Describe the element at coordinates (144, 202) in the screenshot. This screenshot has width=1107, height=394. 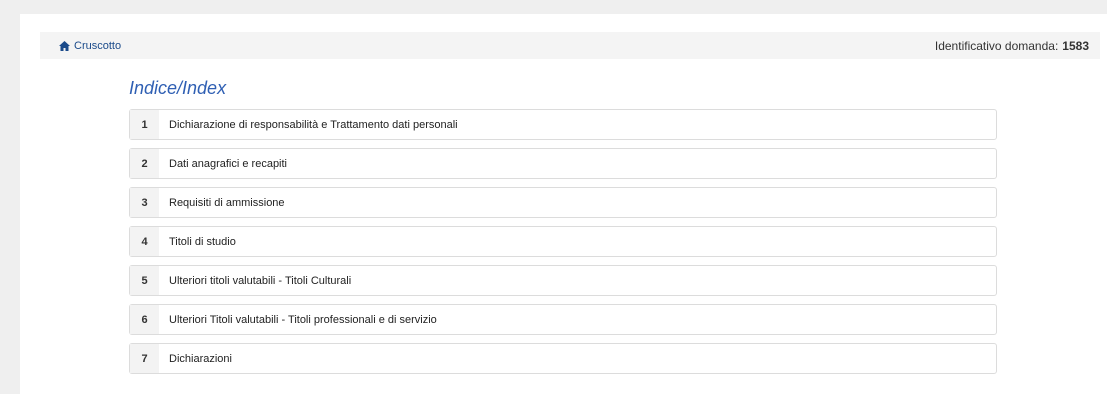
I see `index-item-number: 3` at that location.